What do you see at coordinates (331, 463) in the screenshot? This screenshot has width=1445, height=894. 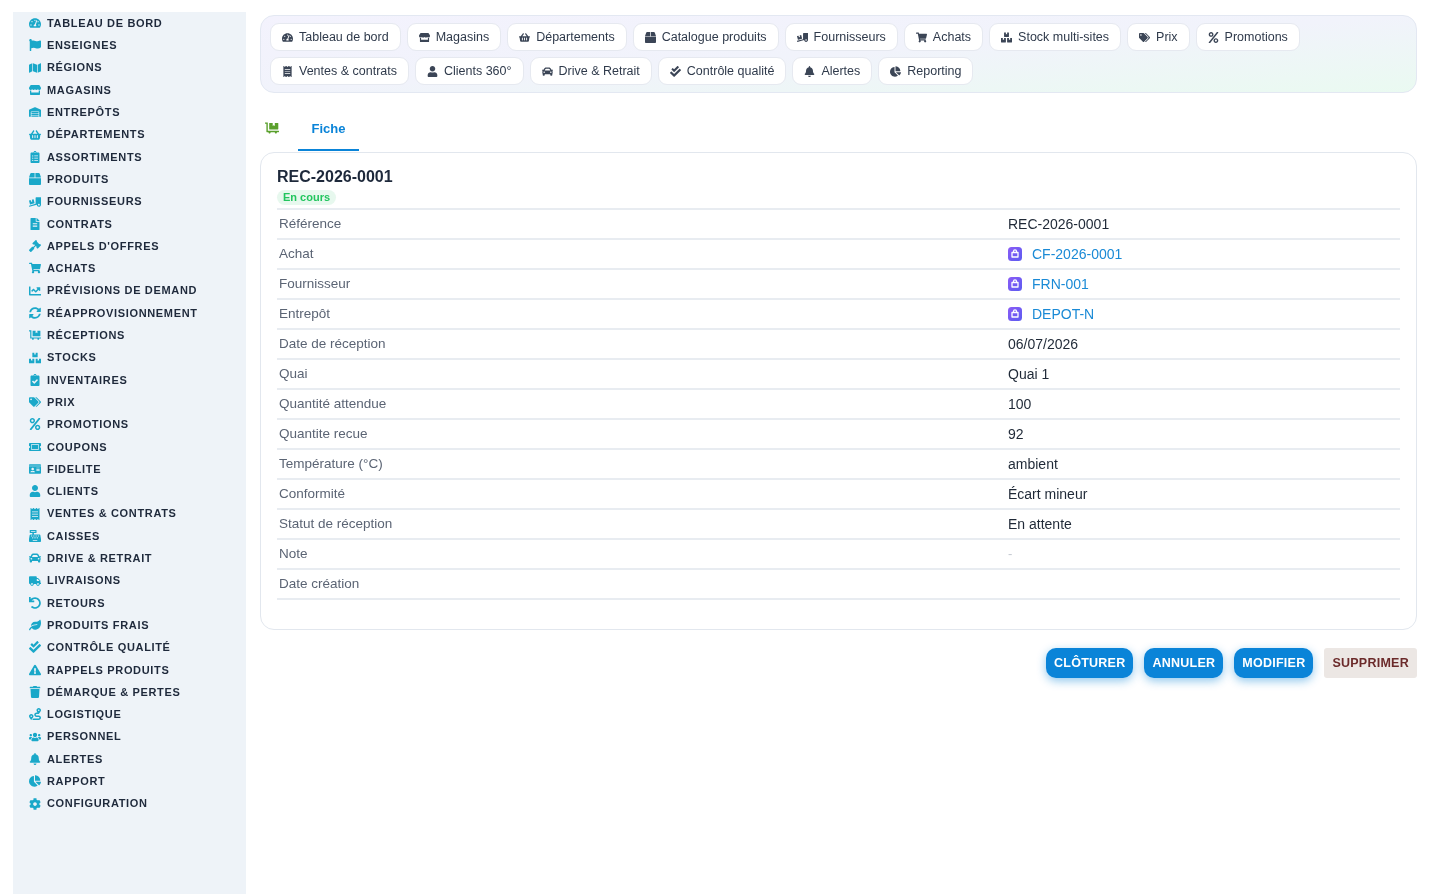 I see `field-label: Température (°C)` at bounding box center [331, 463].